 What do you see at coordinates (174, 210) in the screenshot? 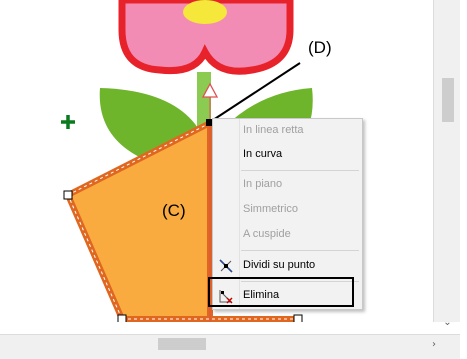
I see `callout-c-label: (C)` at bounding box center [174, 210].